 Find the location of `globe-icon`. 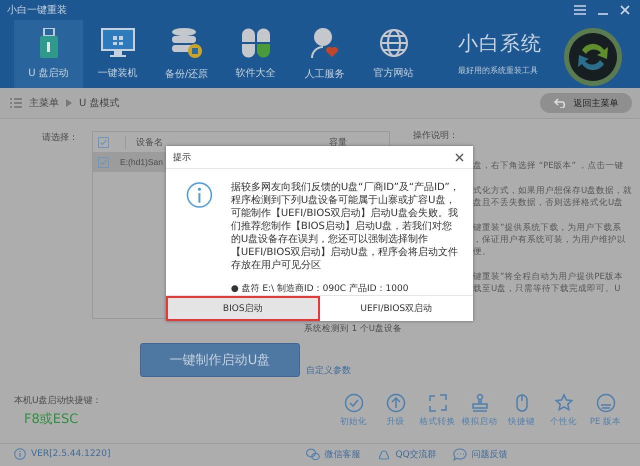

globe-icon is located at coordinates (393, 43).